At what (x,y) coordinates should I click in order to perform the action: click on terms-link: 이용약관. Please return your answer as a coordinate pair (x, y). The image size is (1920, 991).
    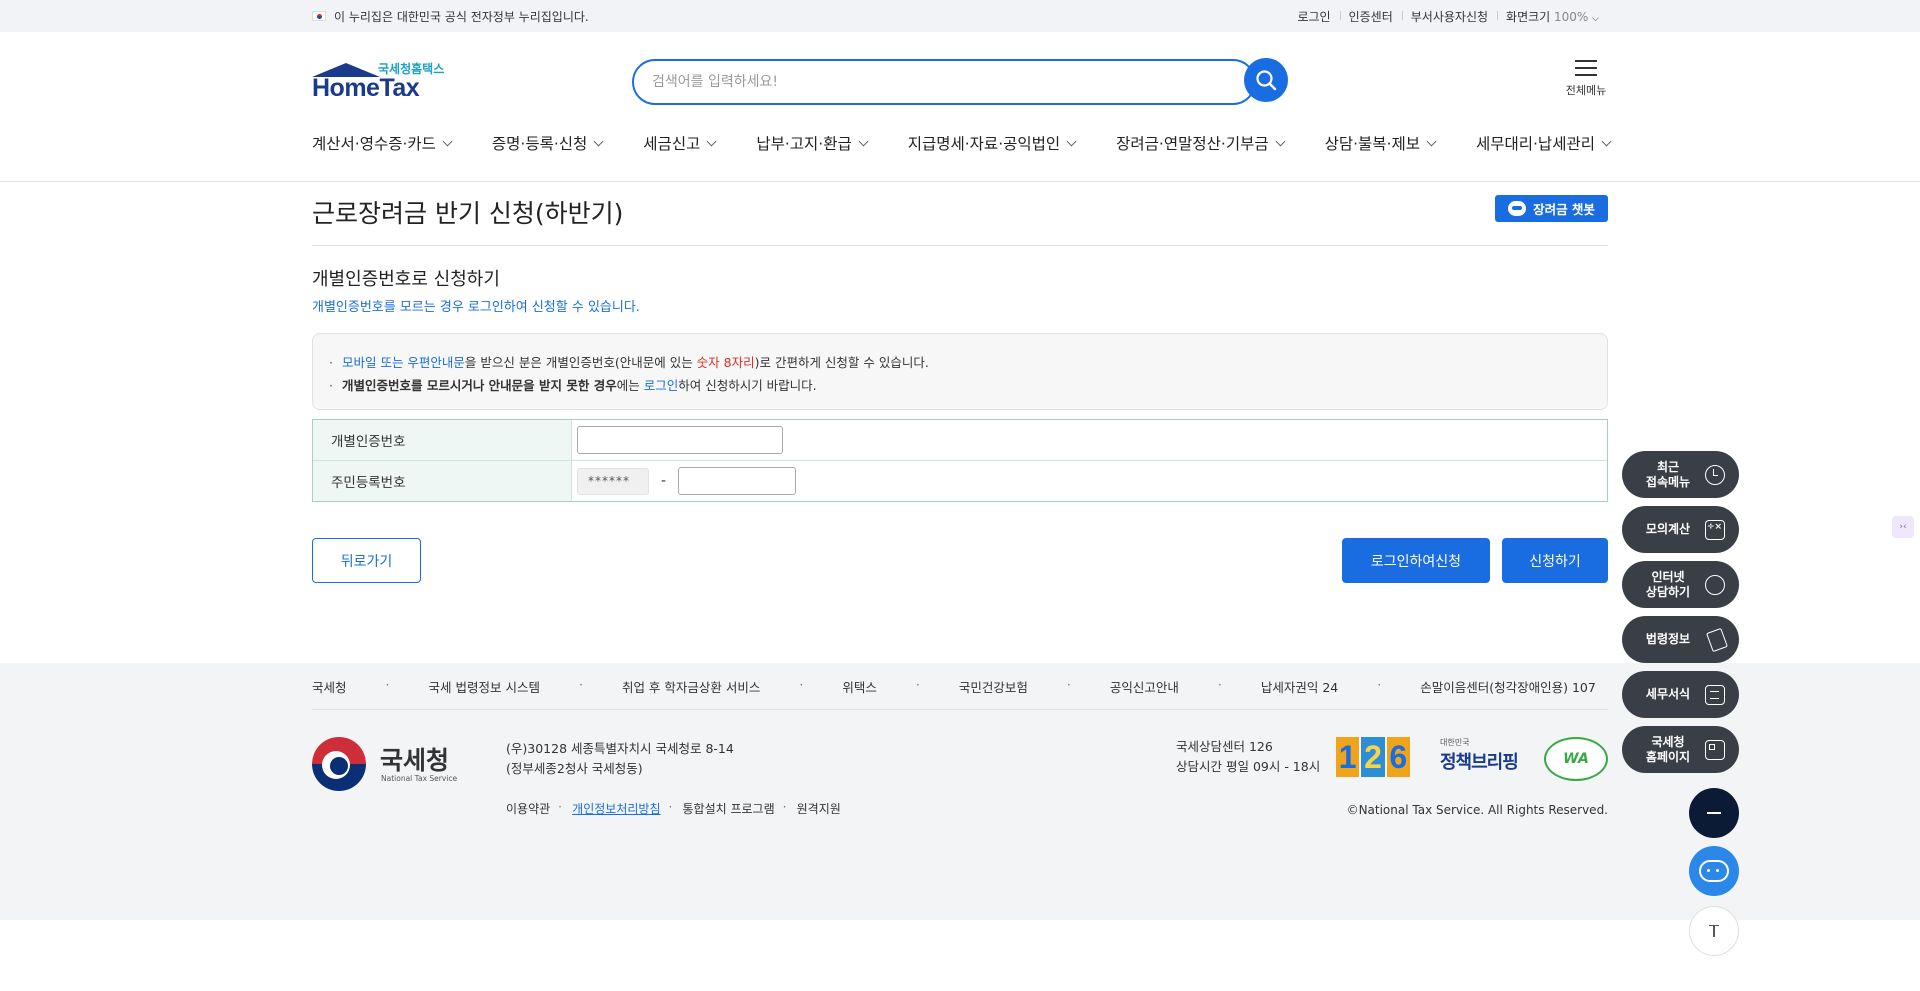
    Looking at the image, I should click on (533, 808).